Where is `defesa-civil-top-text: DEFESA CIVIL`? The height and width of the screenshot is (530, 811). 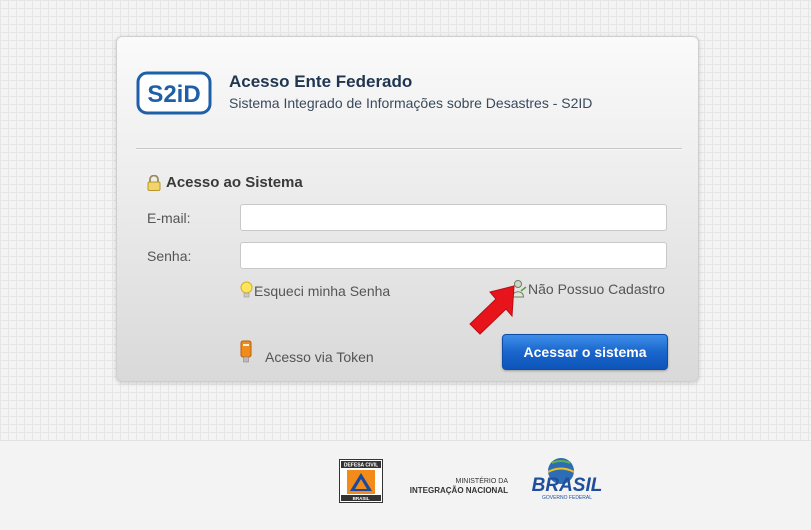 defesa-civil-top-text: DEFESA CIVIL is located at coordinates (361, 466).